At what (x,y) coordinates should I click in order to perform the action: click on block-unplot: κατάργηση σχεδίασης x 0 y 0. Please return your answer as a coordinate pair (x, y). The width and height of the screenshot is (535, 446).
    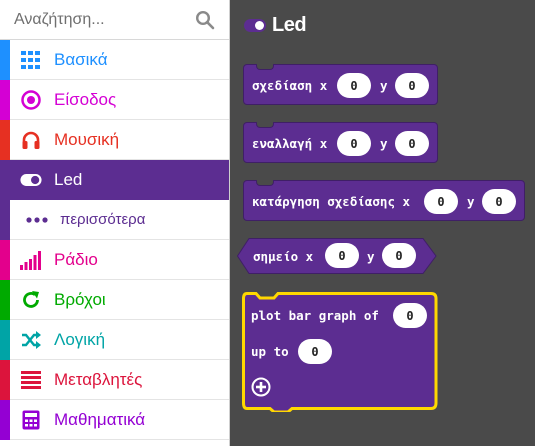
    Looking at the image, I should click on (384, 200).